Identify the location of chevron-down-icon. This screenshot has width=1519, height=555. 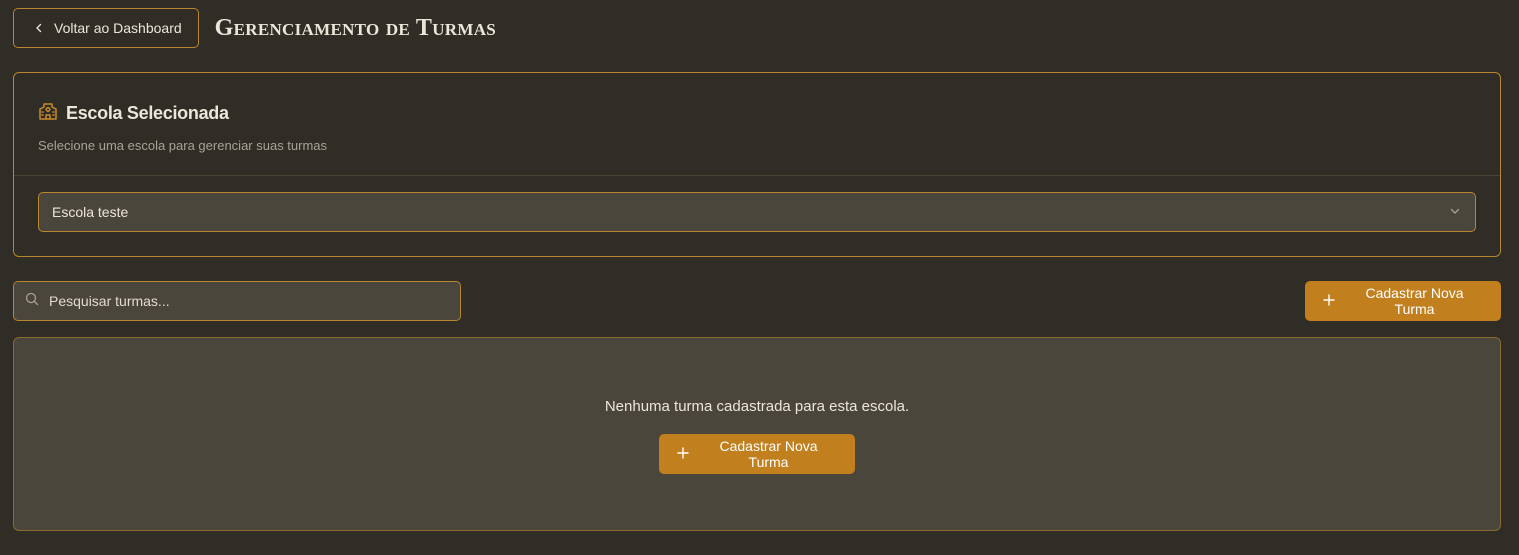
(1455, 212).